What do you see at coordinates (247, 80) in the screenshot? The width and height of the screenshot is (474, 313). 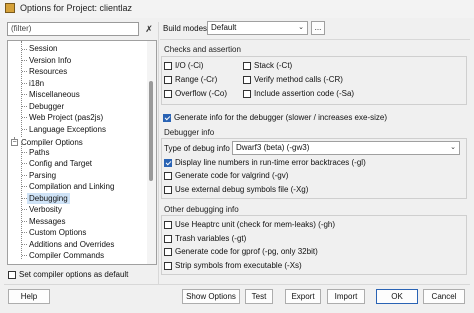 I see `verify-method-calls-checkbox` at bounding box center [247, 80].